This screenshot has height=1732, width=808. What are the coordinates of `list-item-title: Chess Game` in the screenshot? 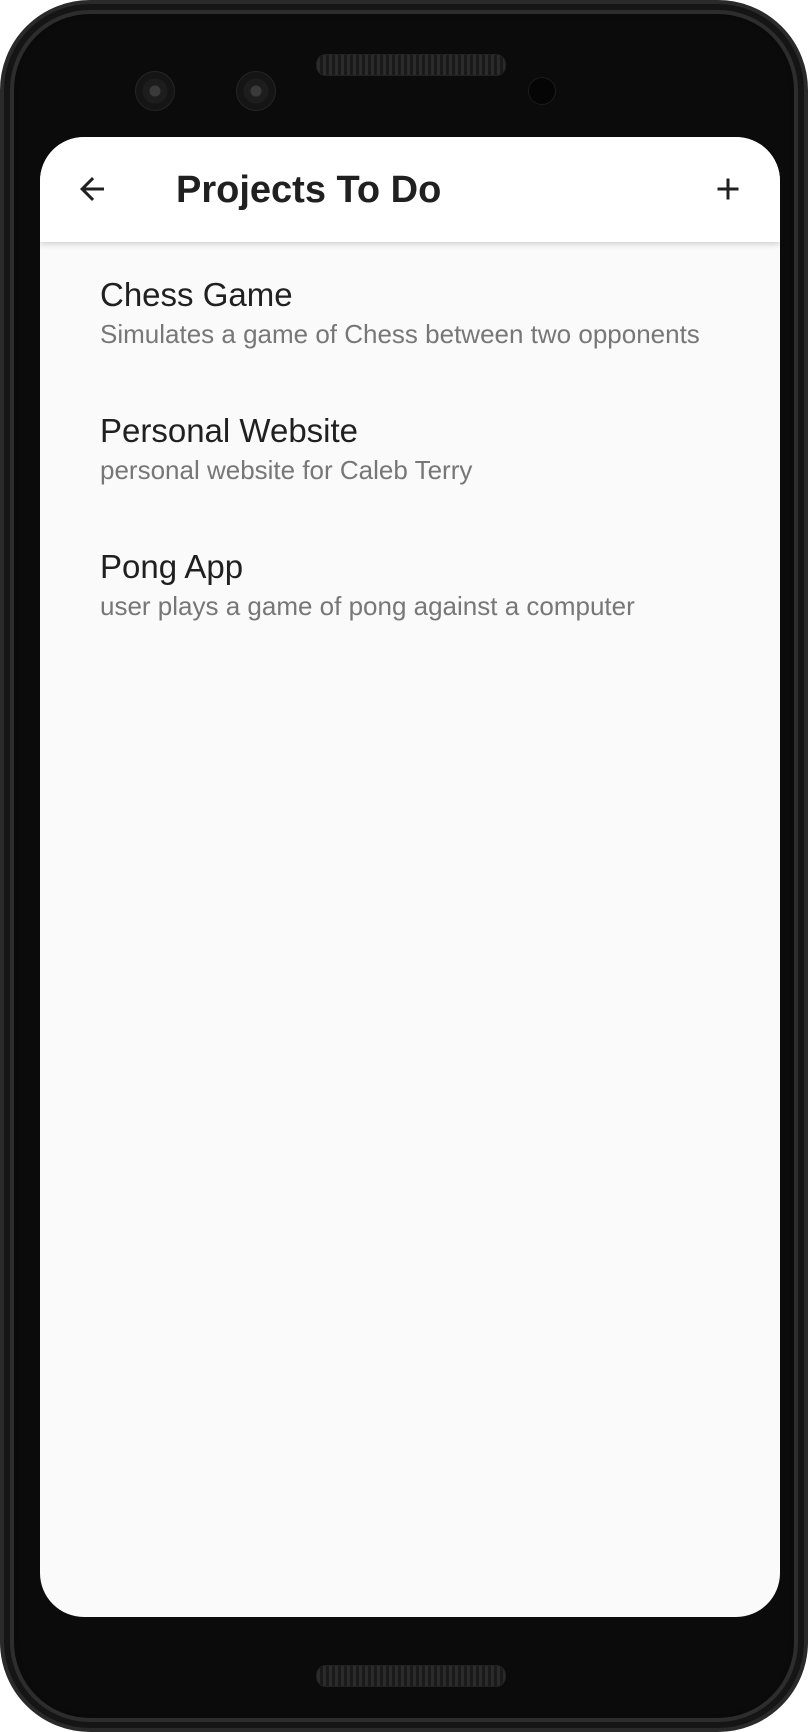 It's located at (196, 294).